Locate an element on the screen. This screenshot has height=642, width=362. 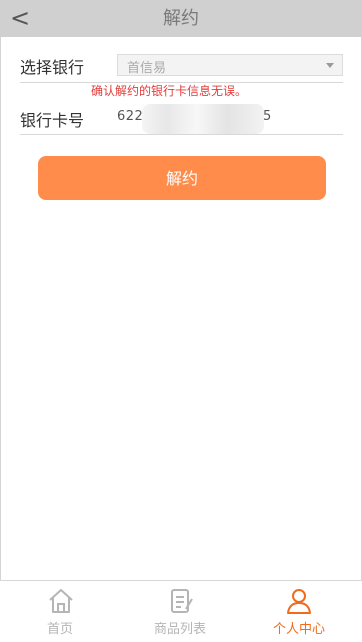
unbind-button: 解约 is located at coordinates (182, 178).